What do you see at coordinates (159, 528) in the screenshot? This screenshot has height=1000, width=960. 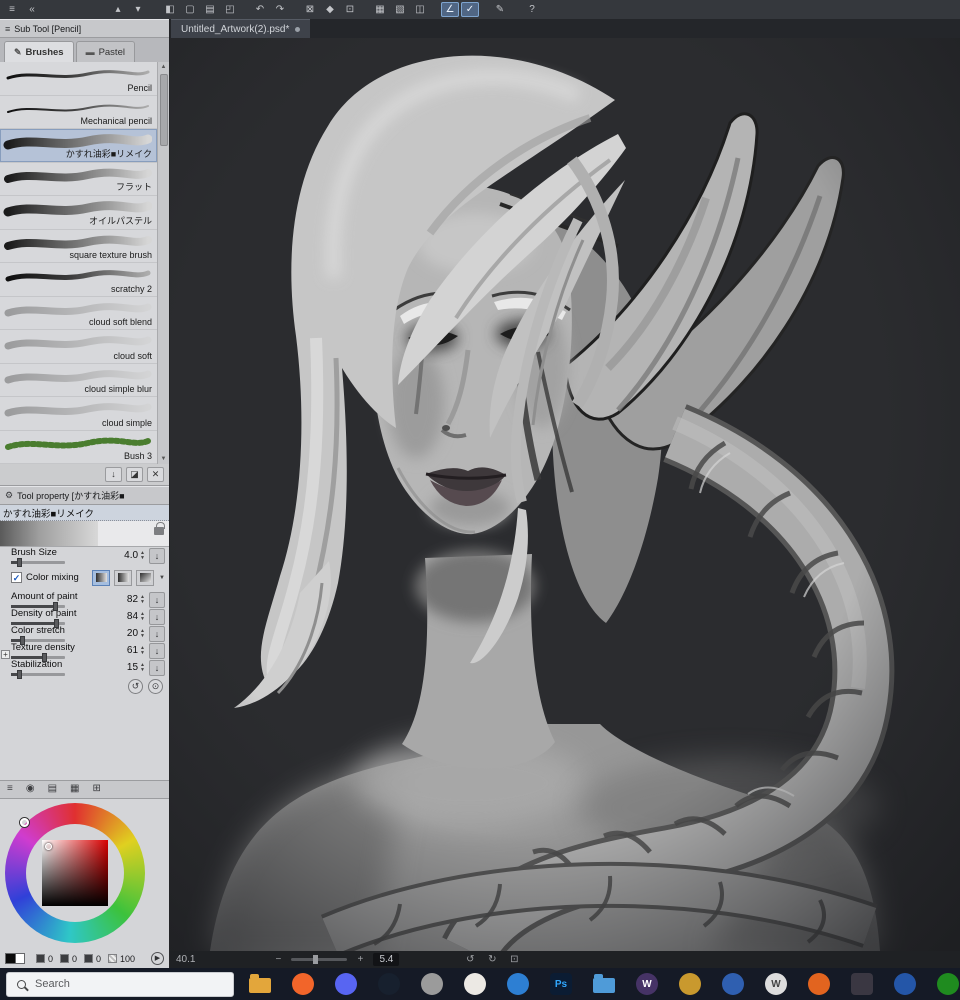 I see `lock-icon` at bounding box center [159, 528].